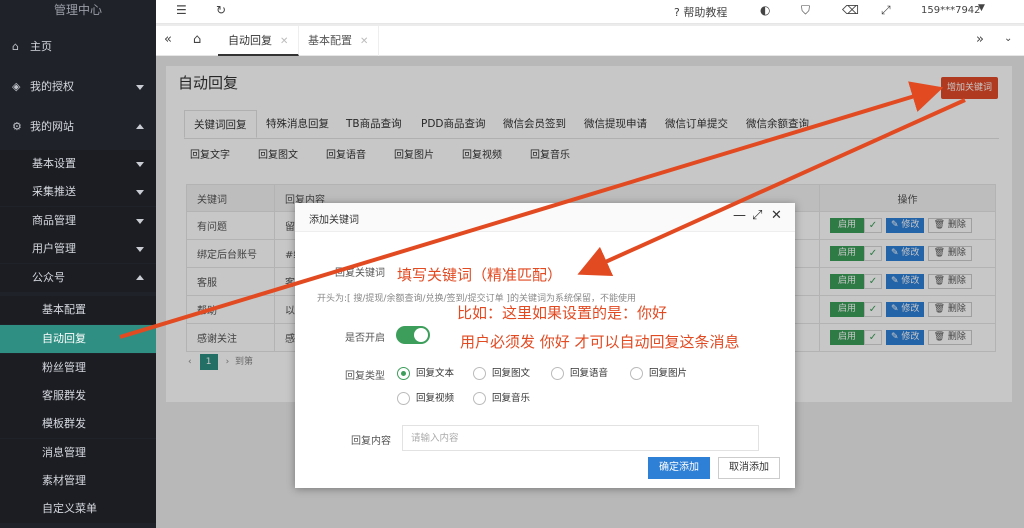 This screenshot has width=1024, height=528. Describe the element at coordinates (771, 187) in the screenshot. I see `arrow-to-keyword-field` at that location.